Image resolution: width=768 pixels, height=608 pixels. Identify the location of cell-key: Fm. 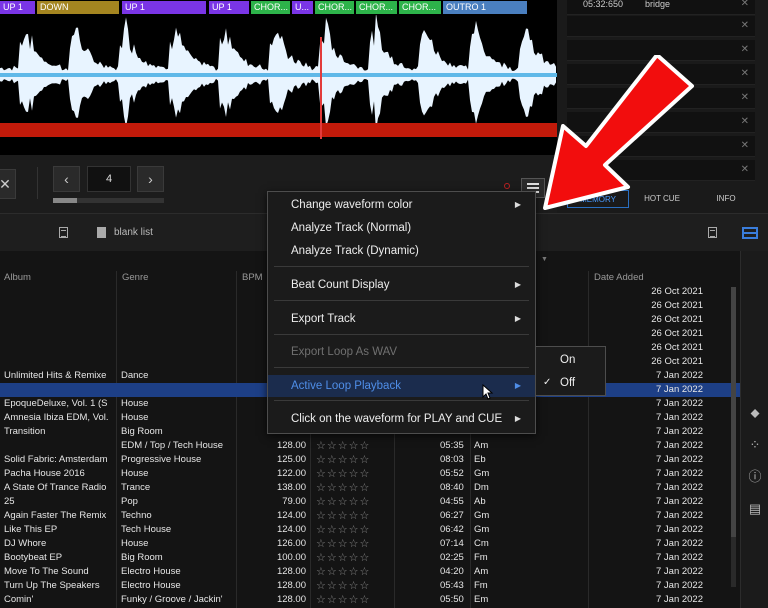
(481, 557).